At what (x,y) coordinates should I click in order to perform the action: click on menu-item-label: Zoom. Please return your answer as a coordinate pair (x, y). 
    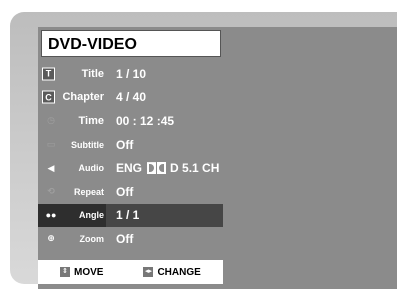
    Looking at the image, I should click on (92, 238).